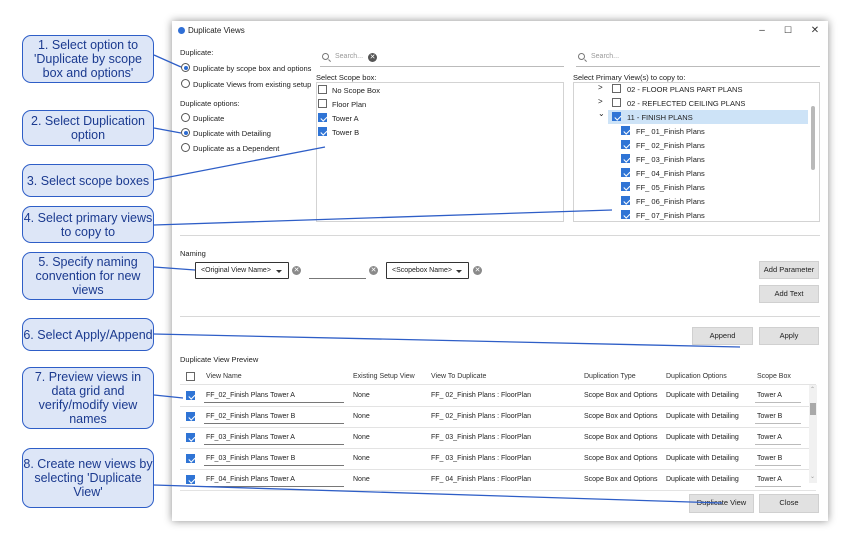  I want to click on apply-button: Apply, so click(789, 336).